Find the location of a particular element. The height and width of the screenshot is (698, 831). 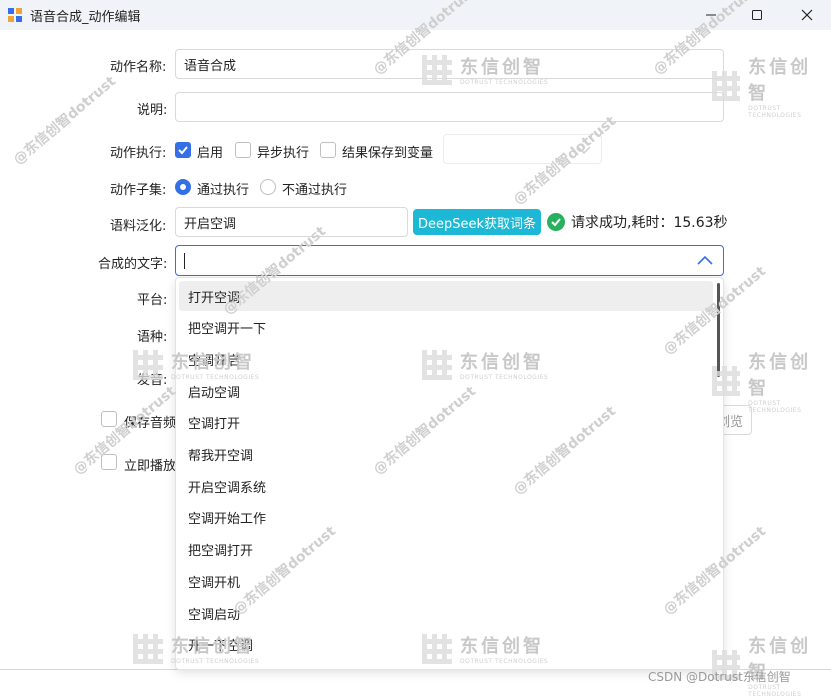

suggestion-item: 空调开始工作 is located at coordinates (446, 518).